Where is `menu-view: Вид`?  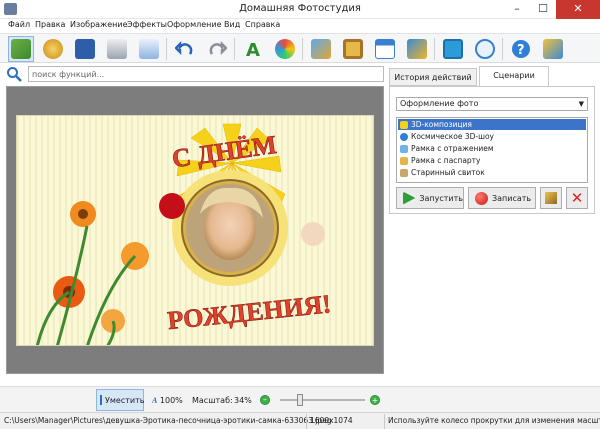 menu-view: Вид is located at coordinates (232, 24).